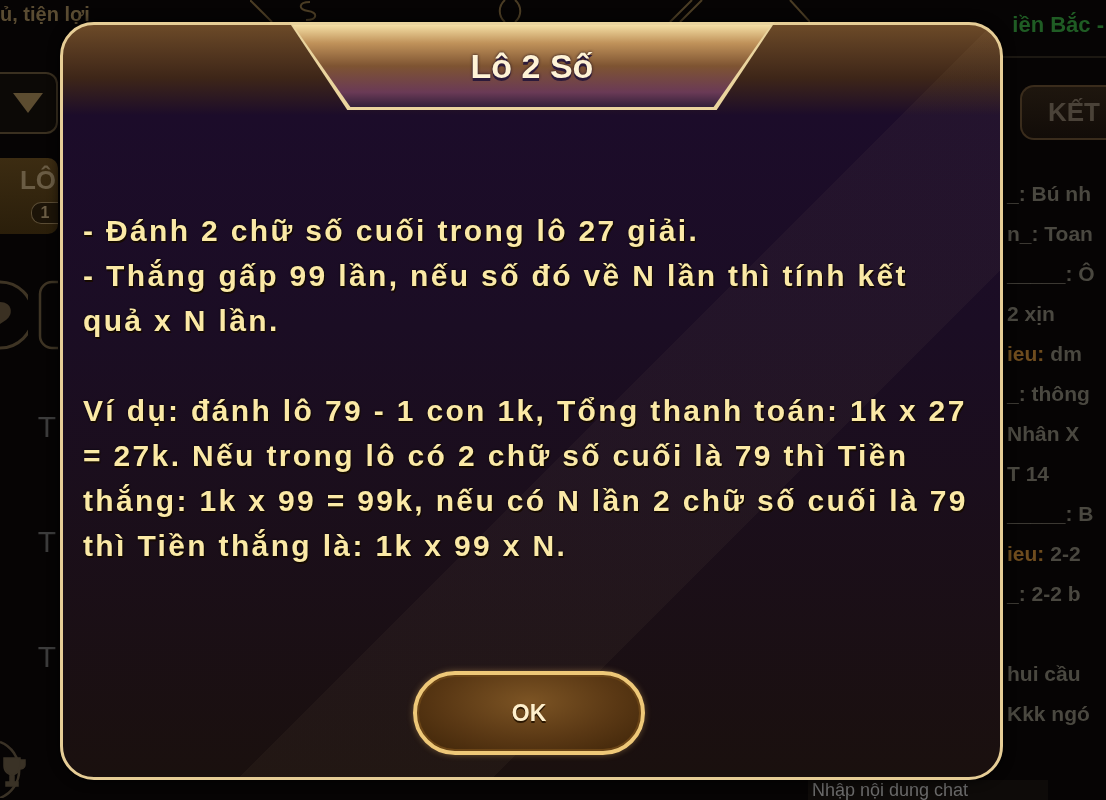 This screenshot has height=800, width=1106. What do you see at coordinates (1051, 274) in the screenshot?
I see `chat-message: _____: Ô` at bounding box center [1051, 274].